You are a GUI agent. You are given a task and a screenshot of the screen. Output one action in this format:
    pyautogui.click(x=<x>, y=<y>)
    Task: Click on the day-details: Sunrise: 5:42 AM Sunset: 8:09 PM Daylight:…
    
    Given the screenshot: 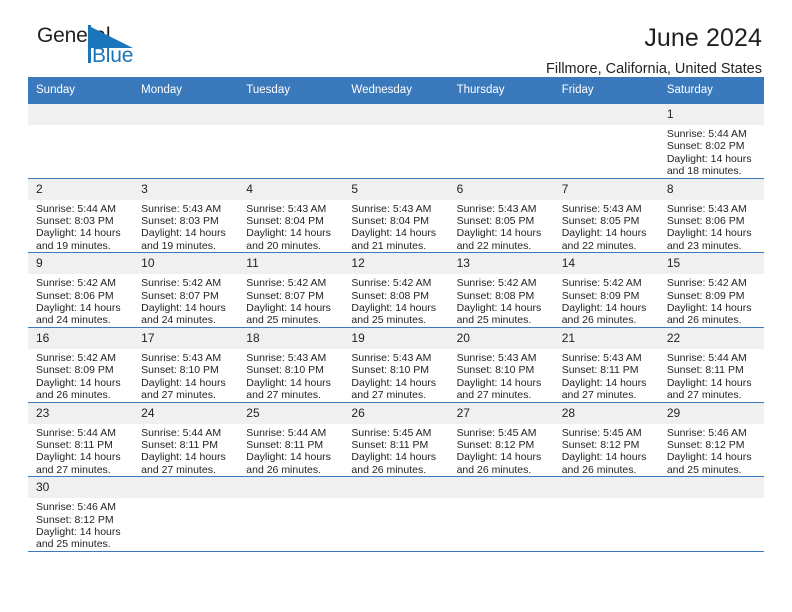 What is the action you would take?
    pyautogui.click(x=606, y=300)
    